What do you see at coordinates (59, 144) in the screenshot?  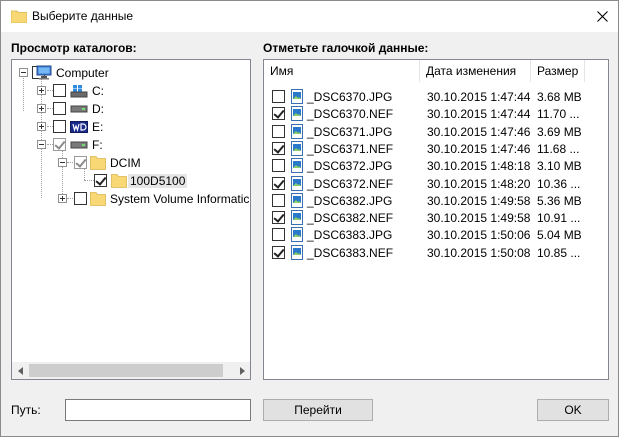 I see `tree-checkbox-f` at bounding box center [59, 144].